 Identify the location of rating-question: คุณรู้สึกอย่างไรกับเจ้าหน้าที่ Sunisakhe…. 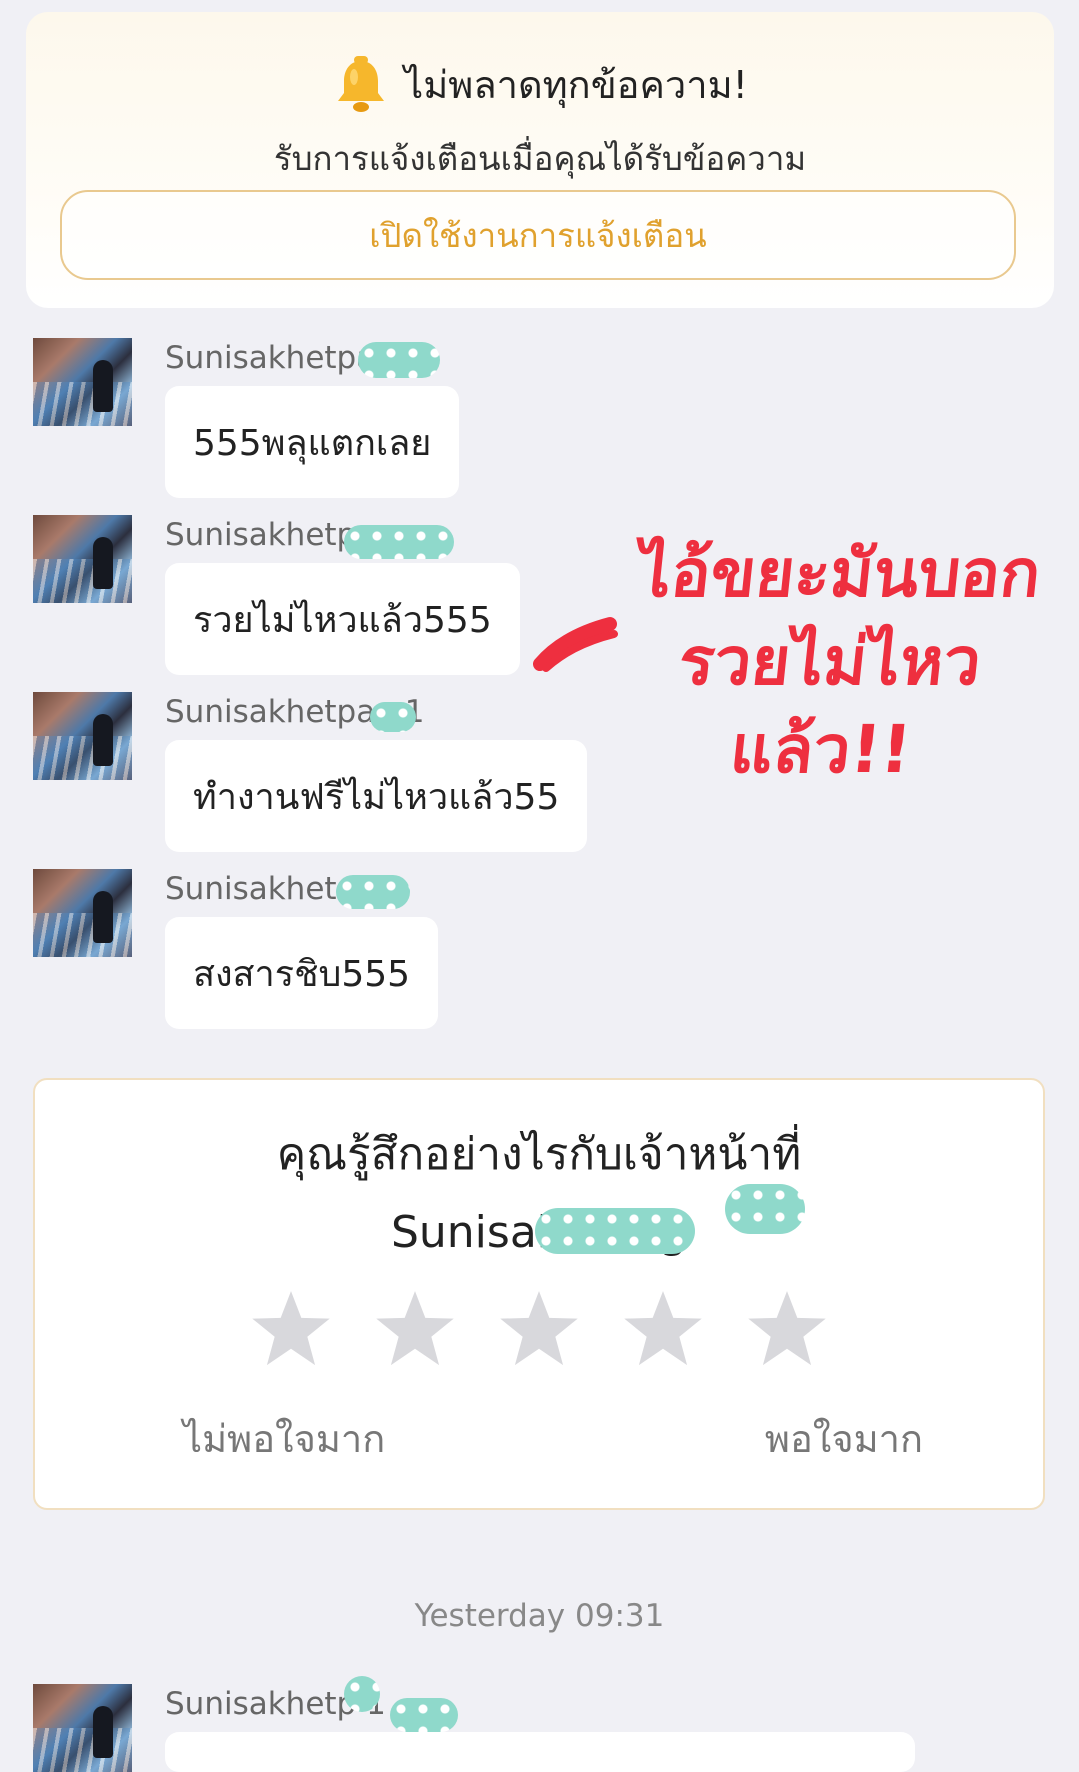
(539, 1194).